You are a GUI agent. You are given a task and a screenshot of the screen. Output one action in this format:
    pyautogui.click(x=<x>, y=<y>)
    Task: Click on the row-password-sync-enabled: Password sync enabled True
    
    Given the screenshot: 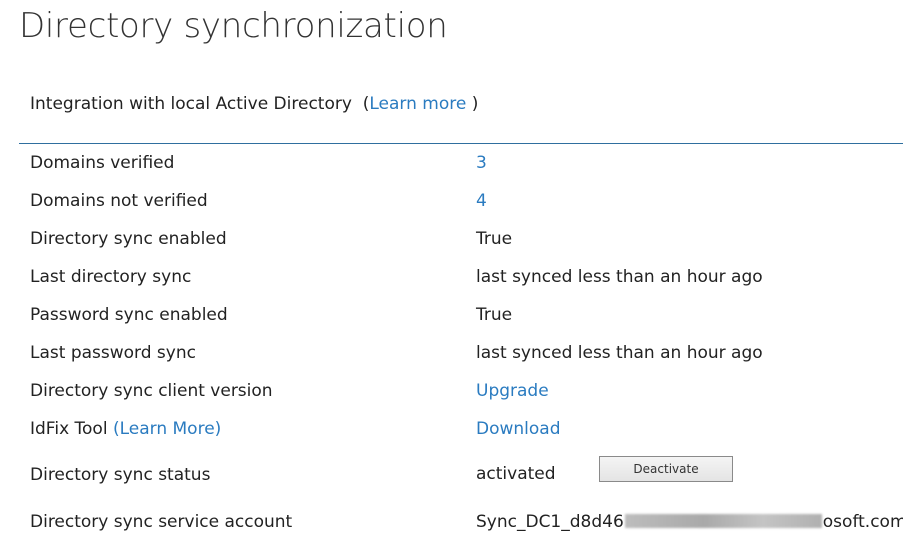 What is the action you would take?
    pyautogui.click(x=451, y=318)
    